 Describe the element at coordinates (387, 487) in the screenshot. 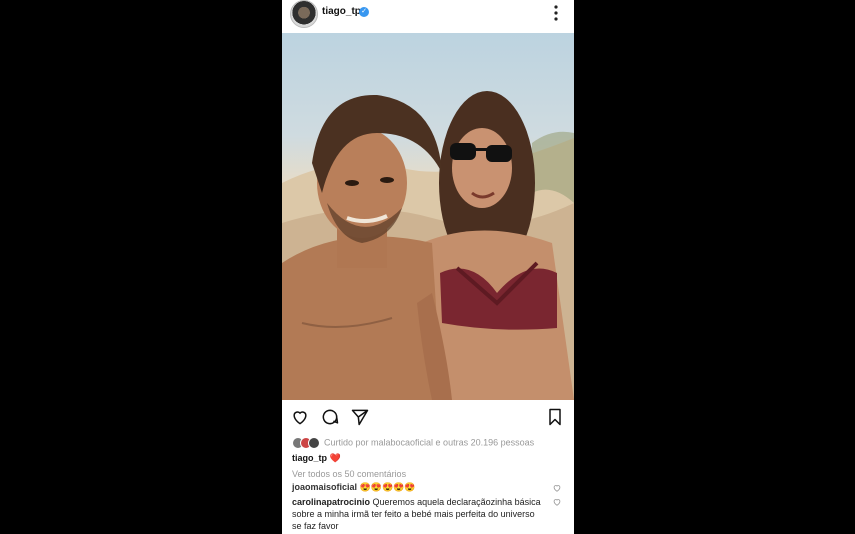

I see `comment-text: 😍😍😍😍😍` at that location.